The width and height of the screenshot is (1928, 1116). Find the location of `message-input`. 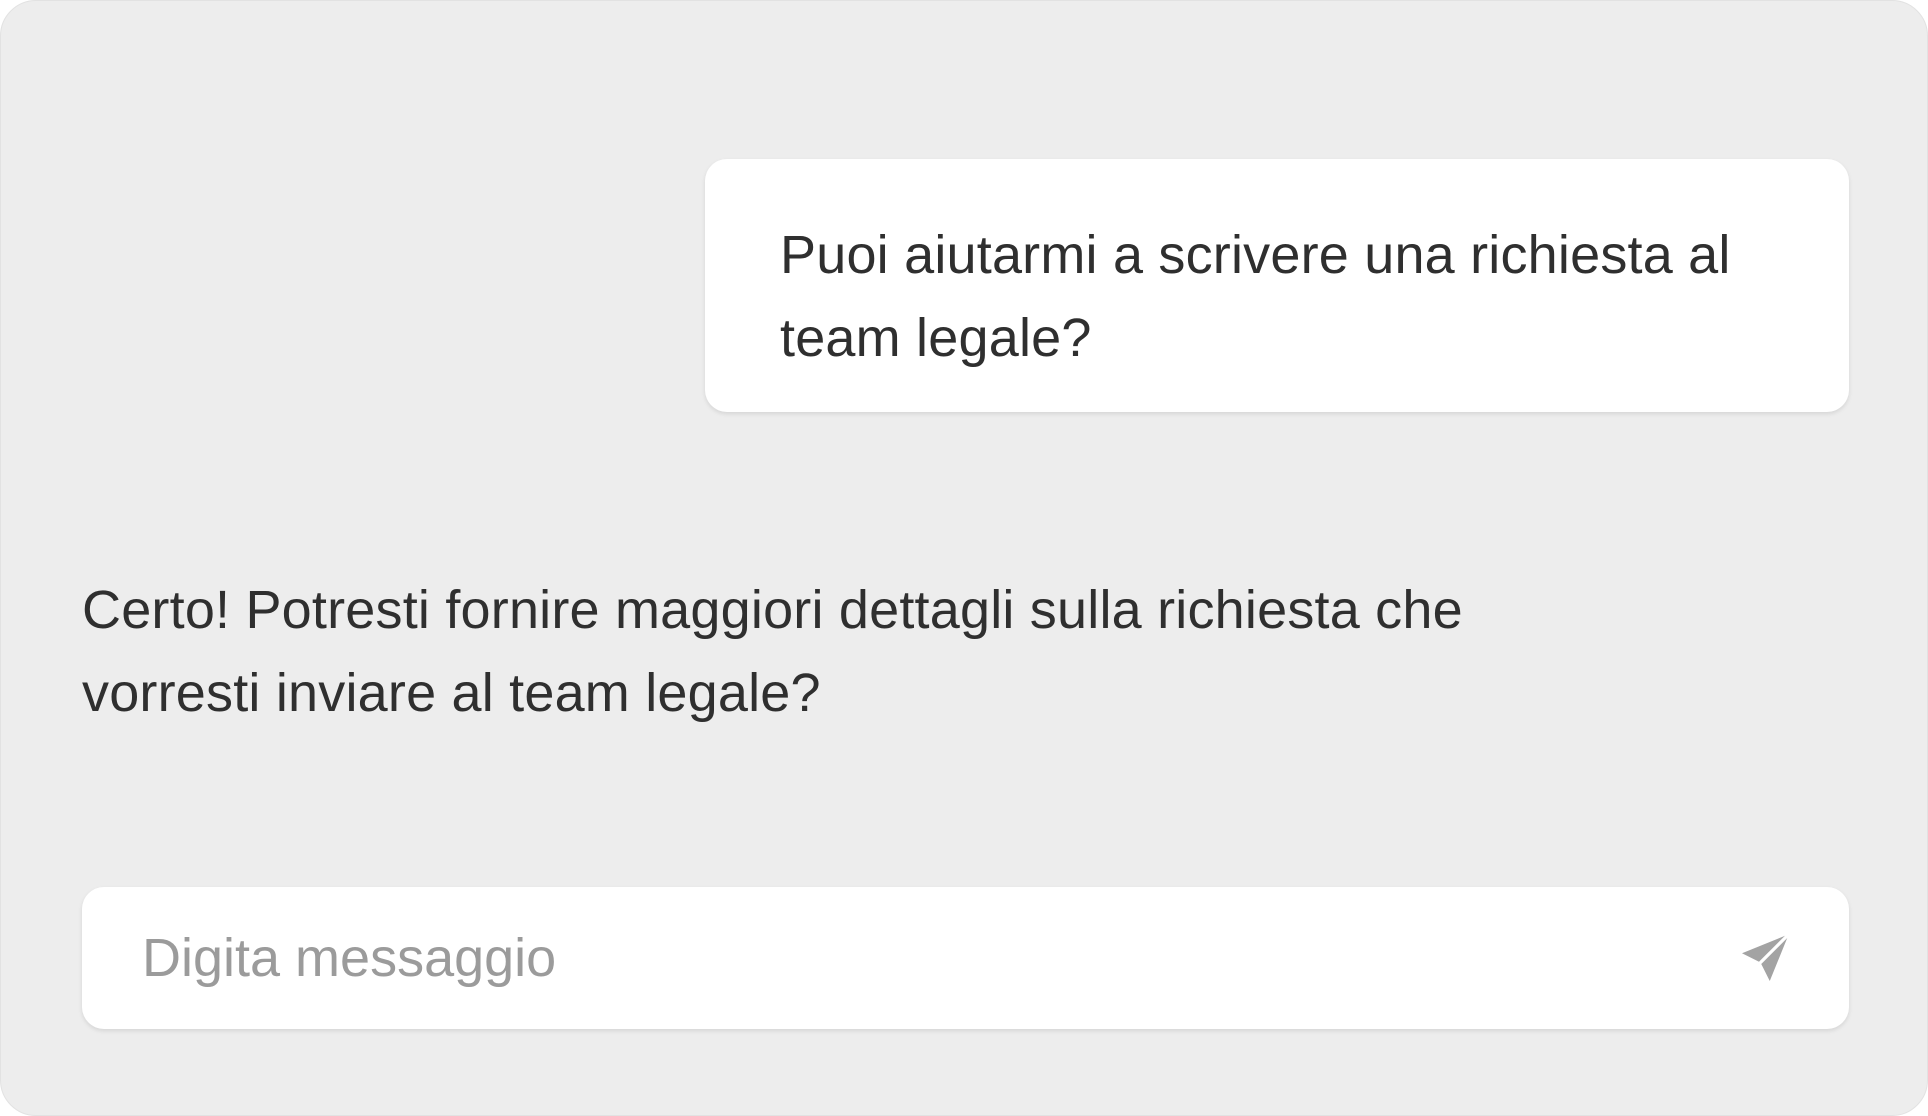

message-input is located at coordinates (922, 958).